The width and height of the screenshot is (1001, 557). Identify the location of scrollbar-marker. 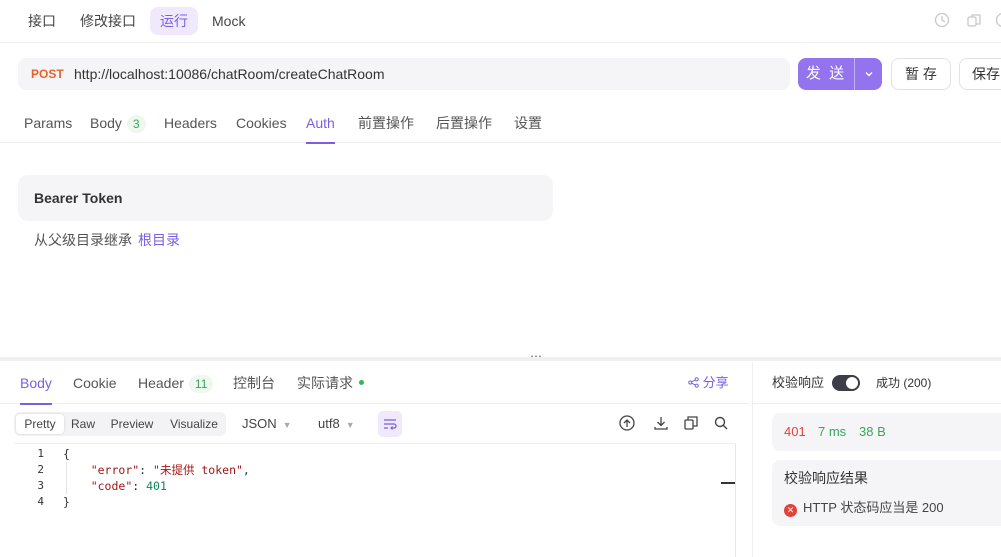
(728, 483).